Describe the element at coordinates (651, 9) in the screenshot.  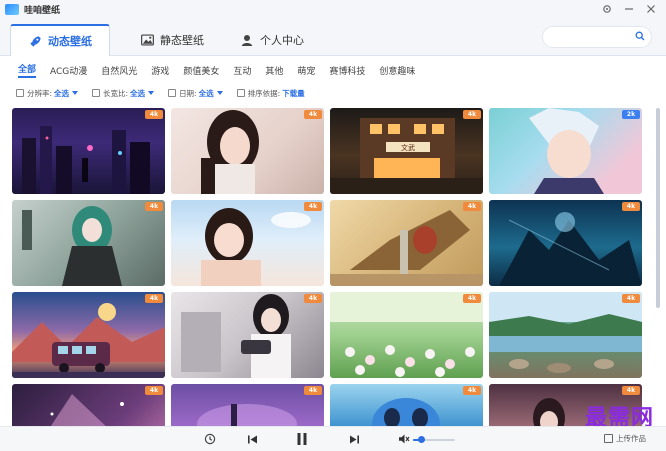
I see `close-icon` at that location.